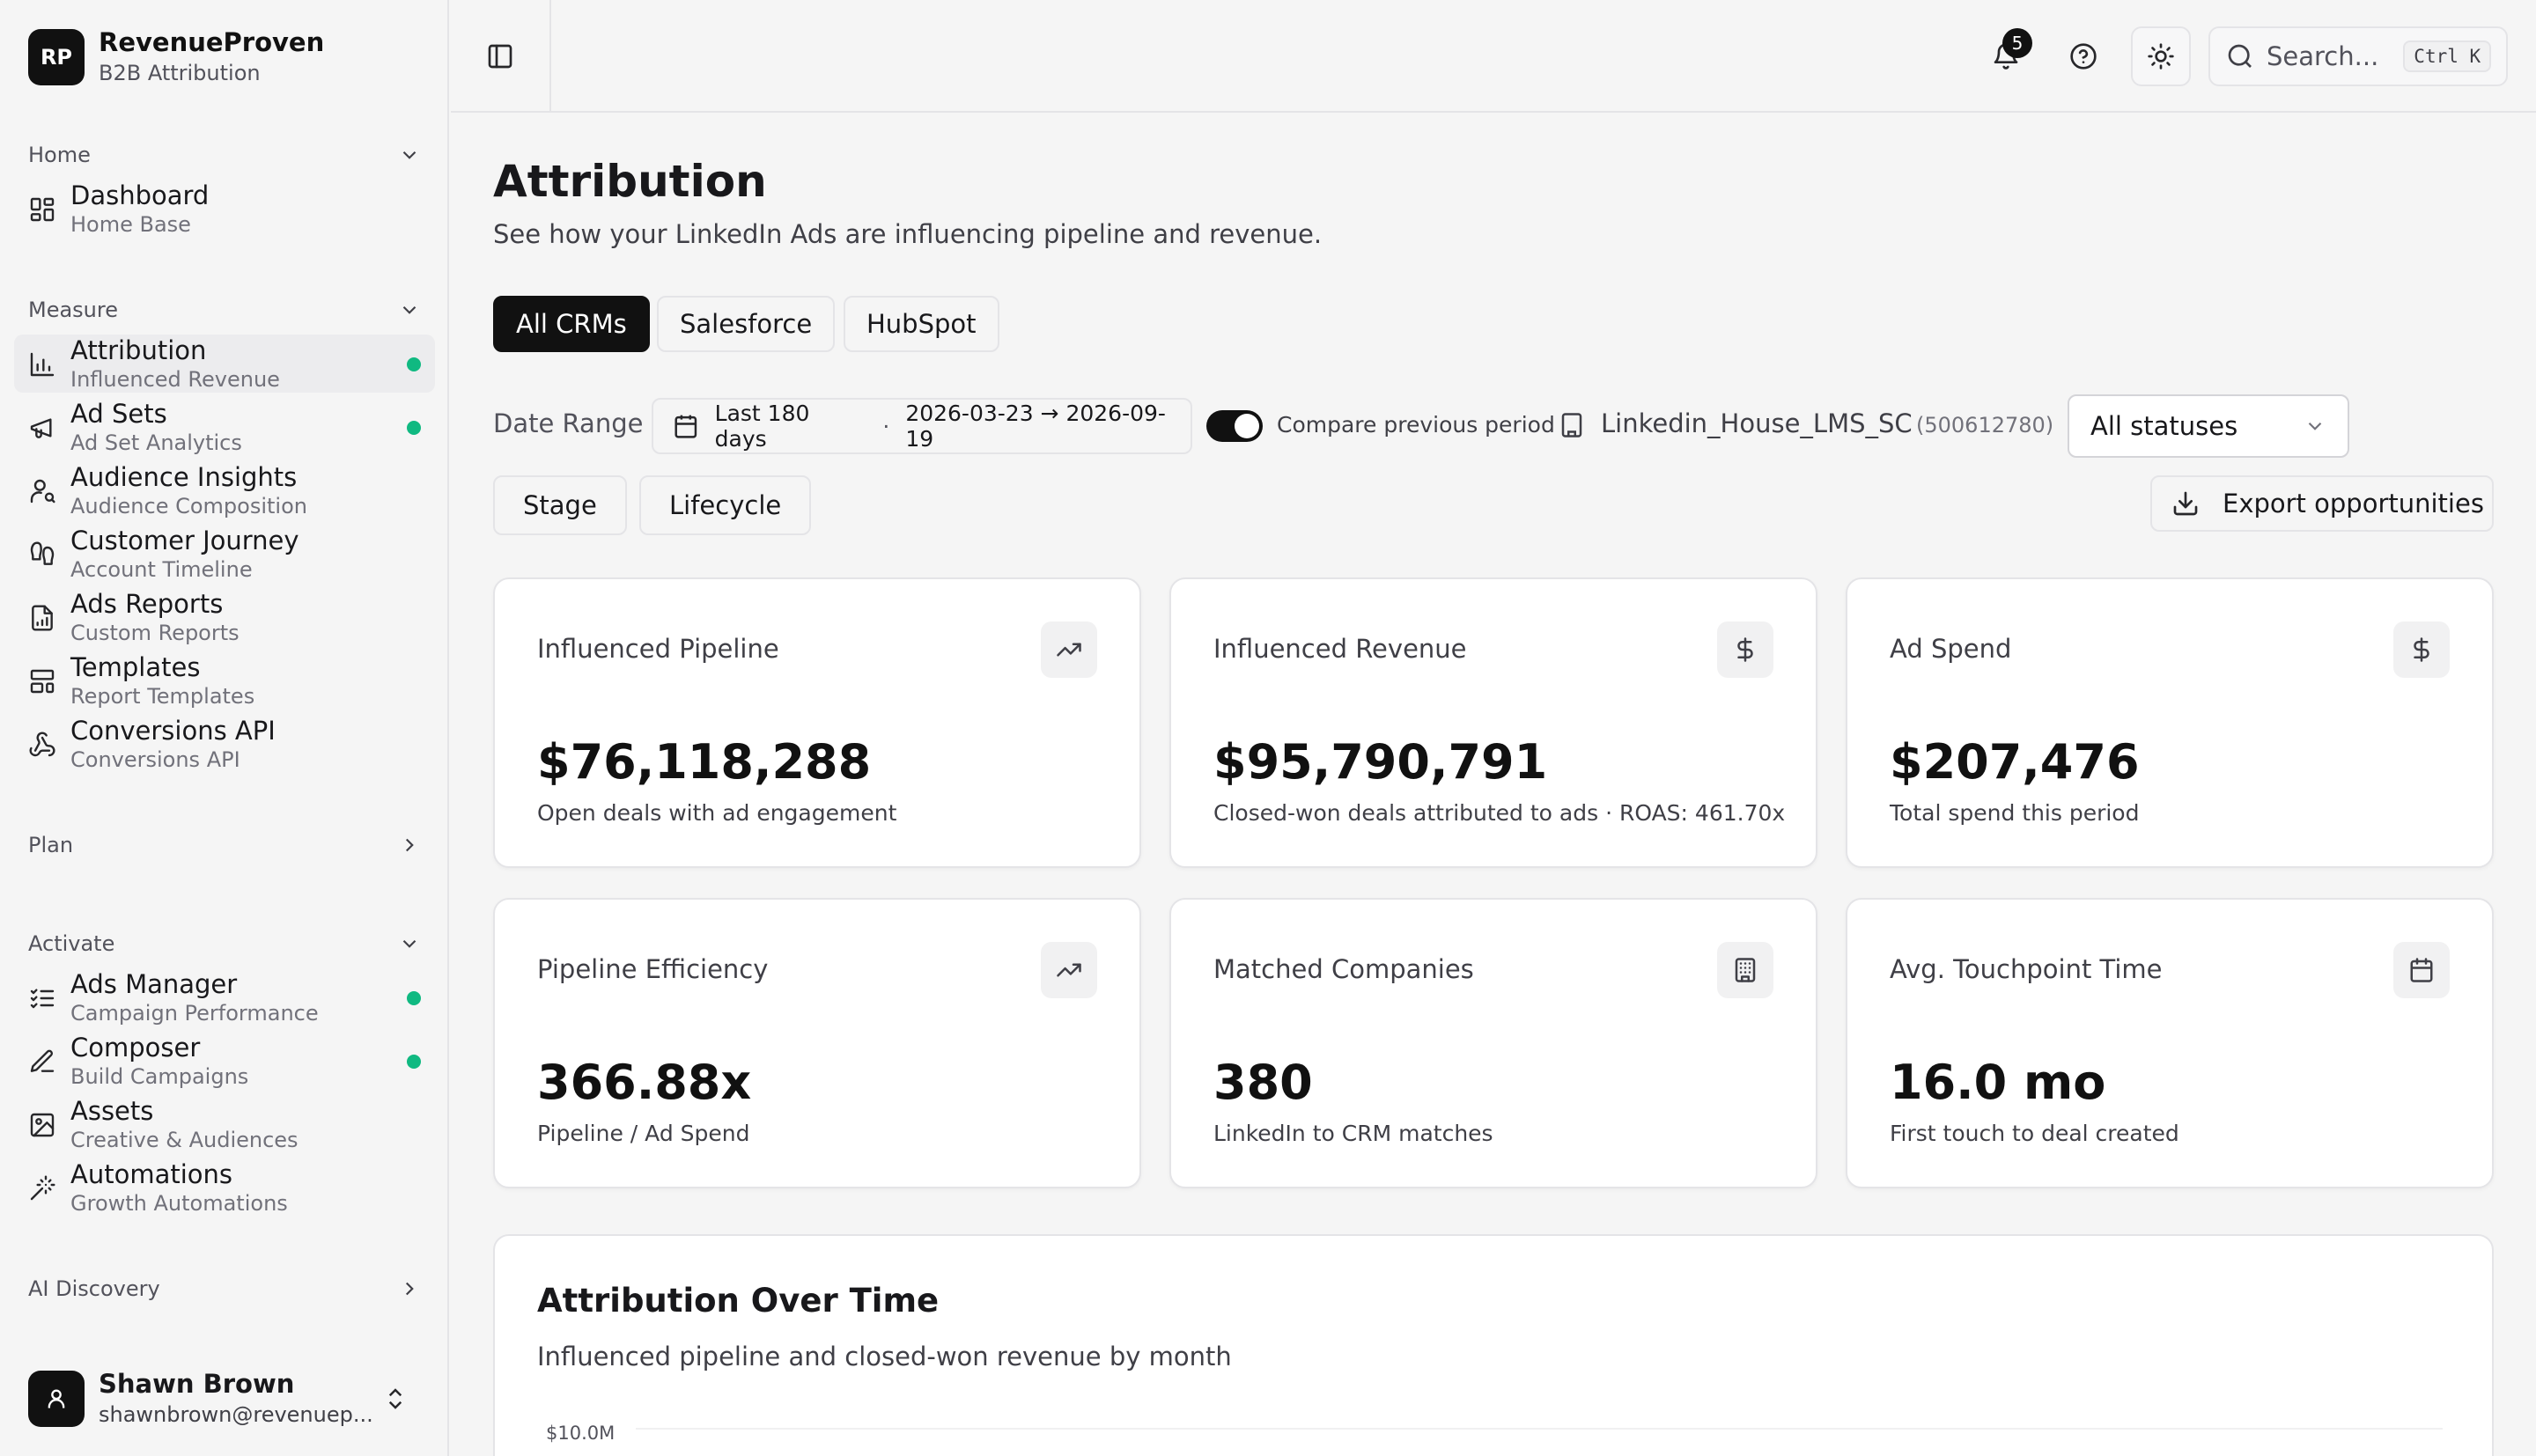 The height and width of the screenshot is (1456, 2536). What do you see at coordinates (156, 443) in the screenshot?
I see `sidebar-item-sublabel: Ad Set Analytics` at bounding box center [156, 443].